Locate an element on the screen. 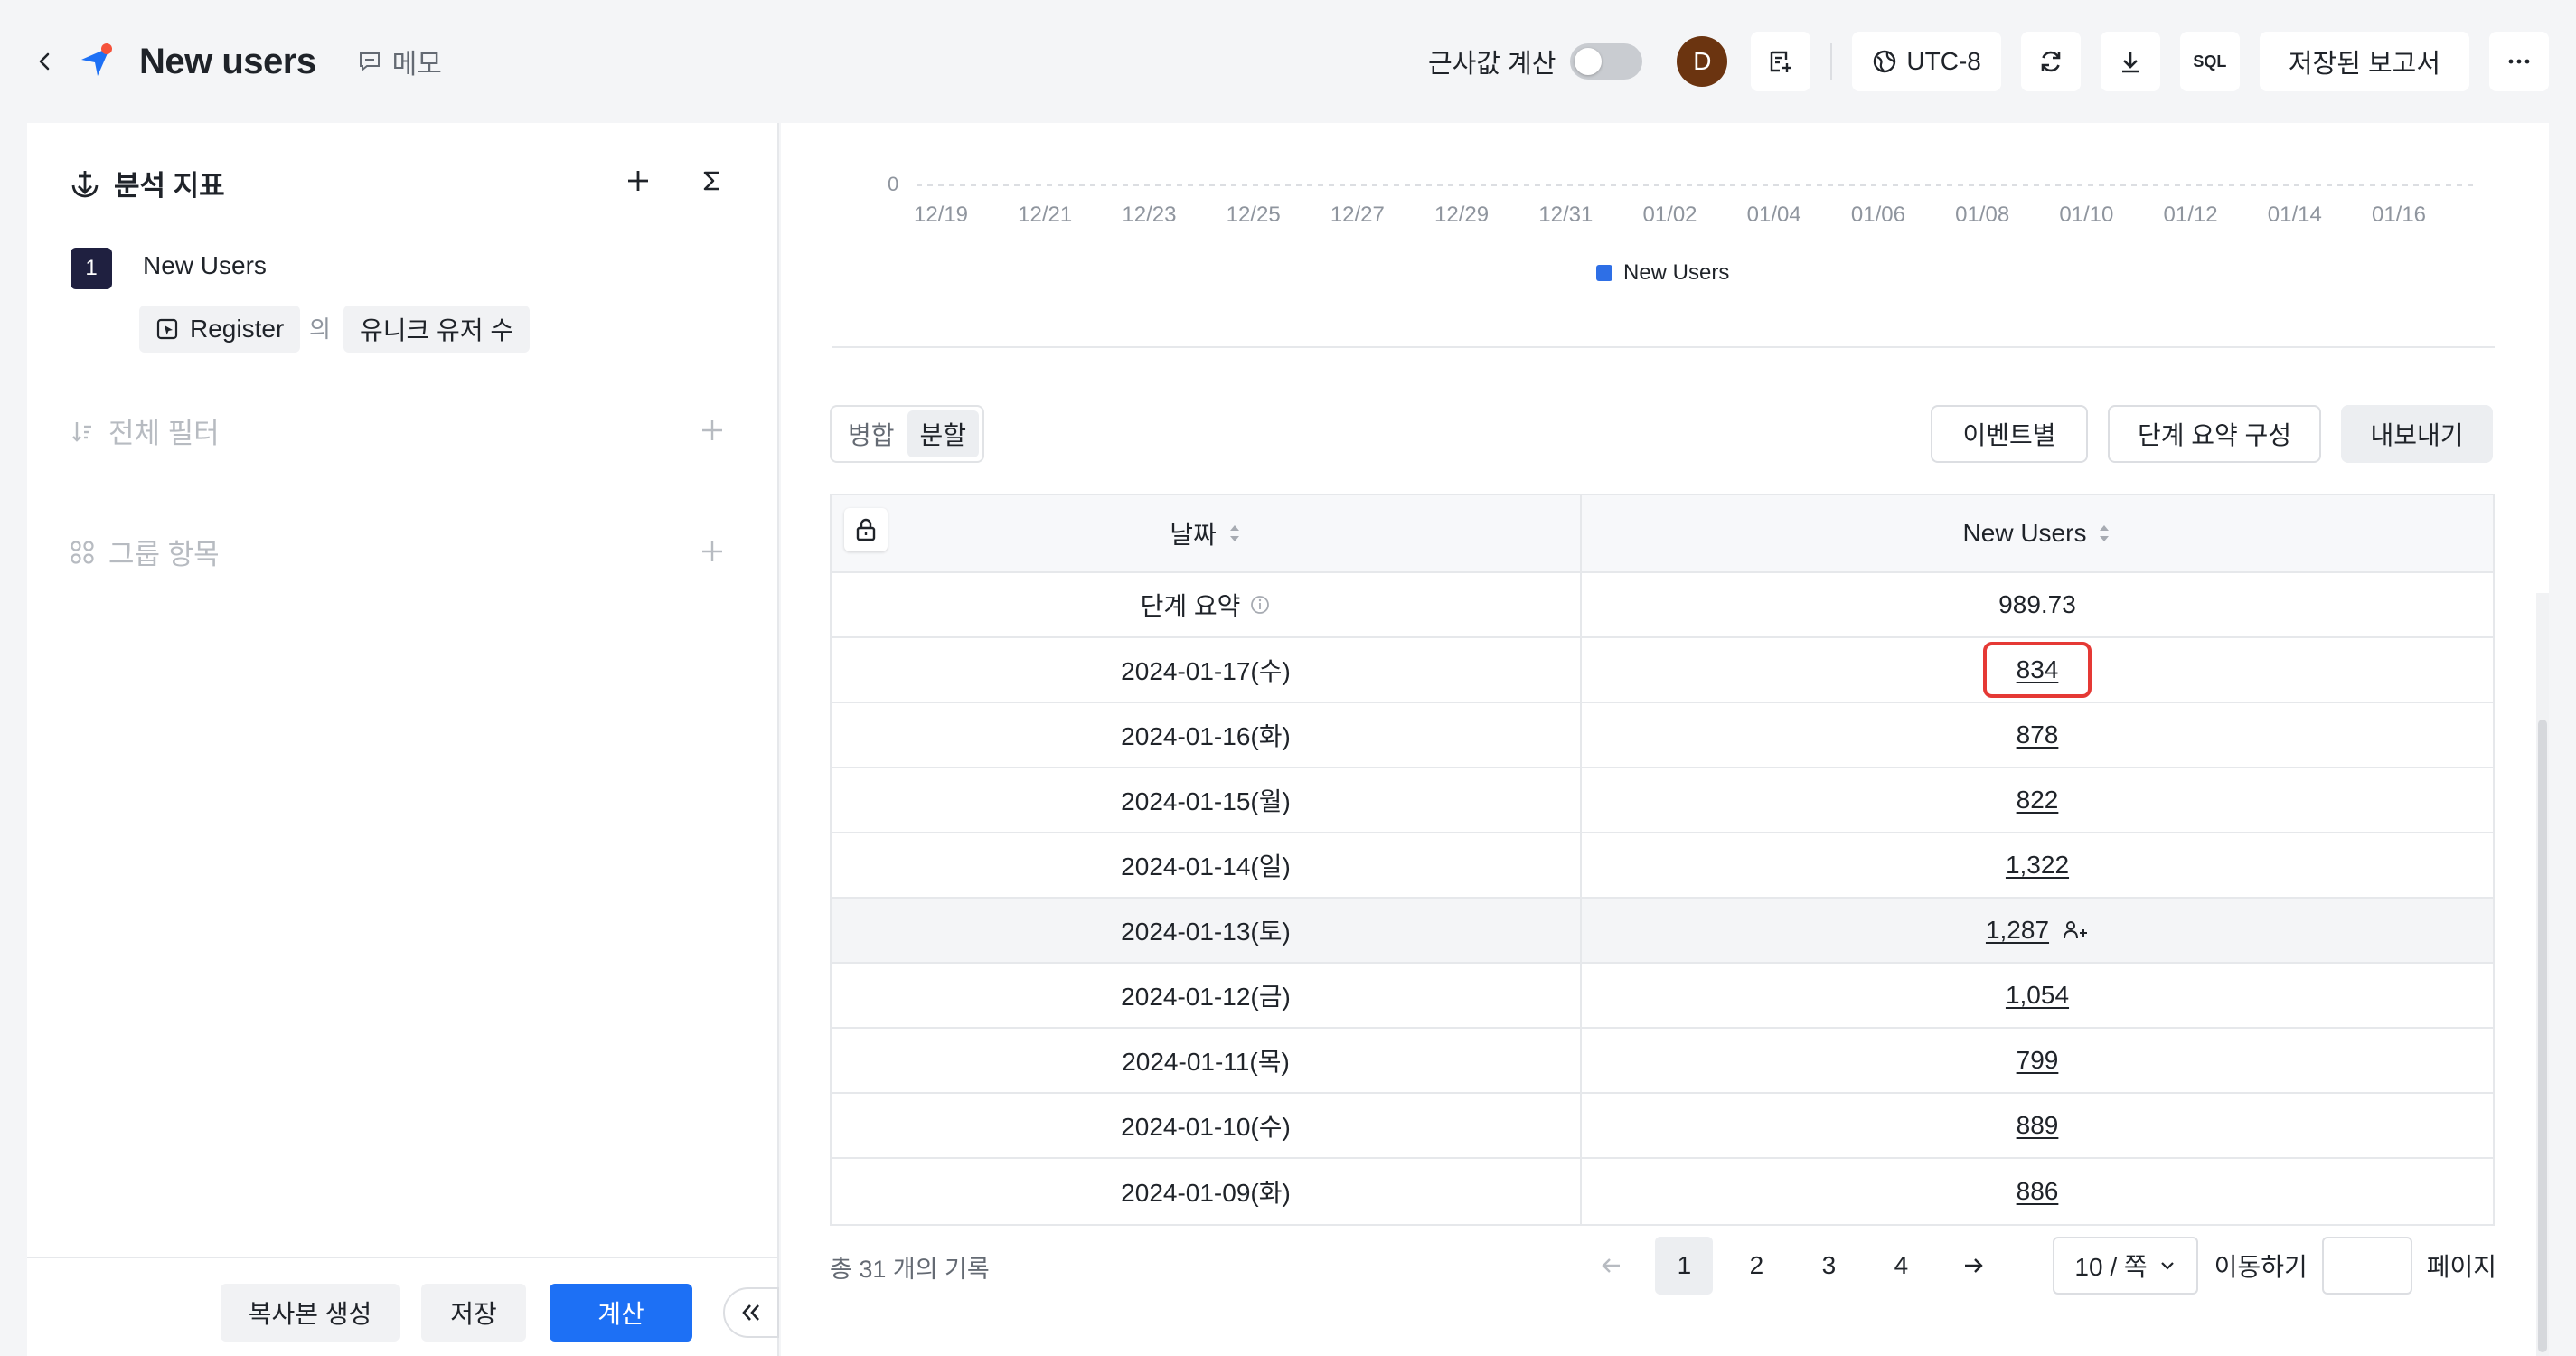 Image resolution: width=2576 pixels, height=1356 pixels. value-cell: 889 is located at coordinates (2038, 1125).